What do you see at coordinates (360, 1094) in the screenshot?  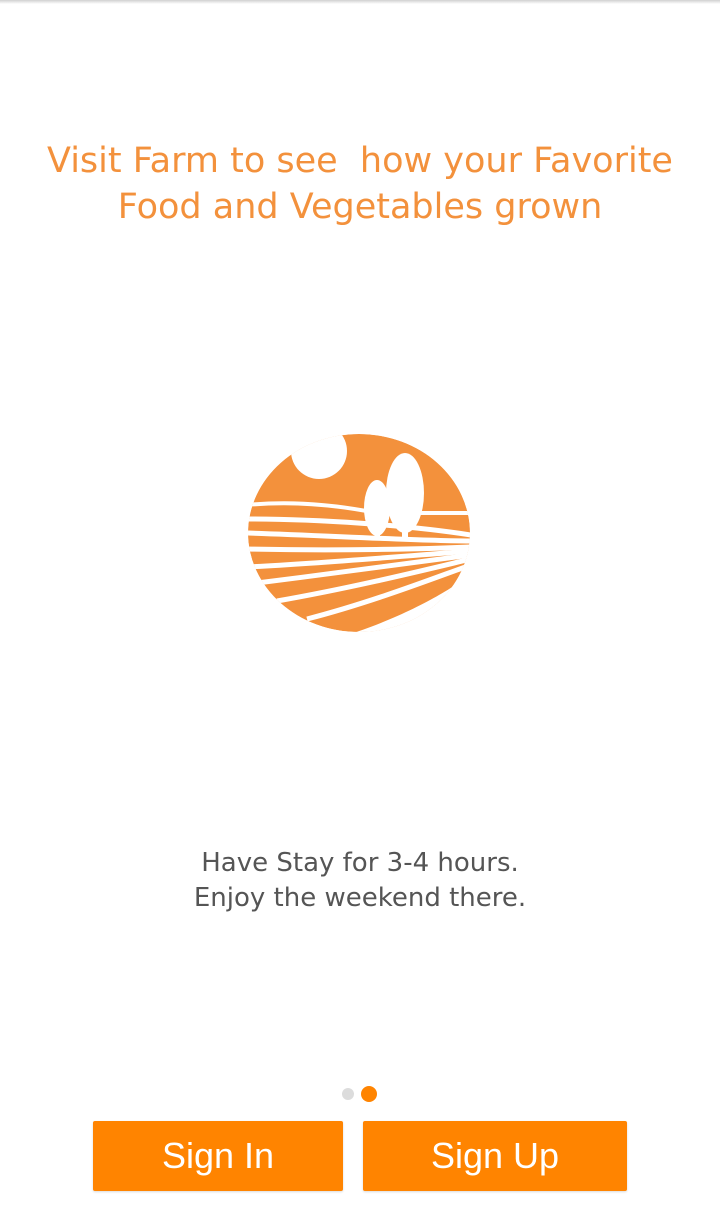 I see `page-indicator` at bounding box center [360, 1094].